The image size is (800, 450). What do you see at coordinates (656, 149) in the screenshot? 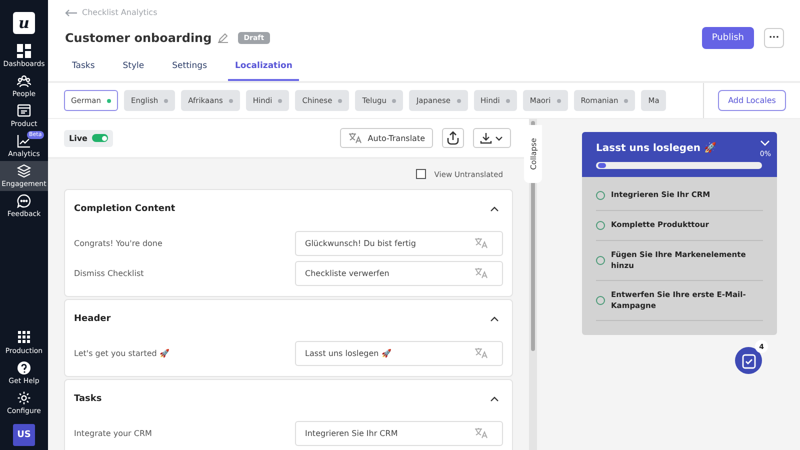
I see `checklist-title: Lasst uns loslegen 🚀` at bounding box center [656, 149].